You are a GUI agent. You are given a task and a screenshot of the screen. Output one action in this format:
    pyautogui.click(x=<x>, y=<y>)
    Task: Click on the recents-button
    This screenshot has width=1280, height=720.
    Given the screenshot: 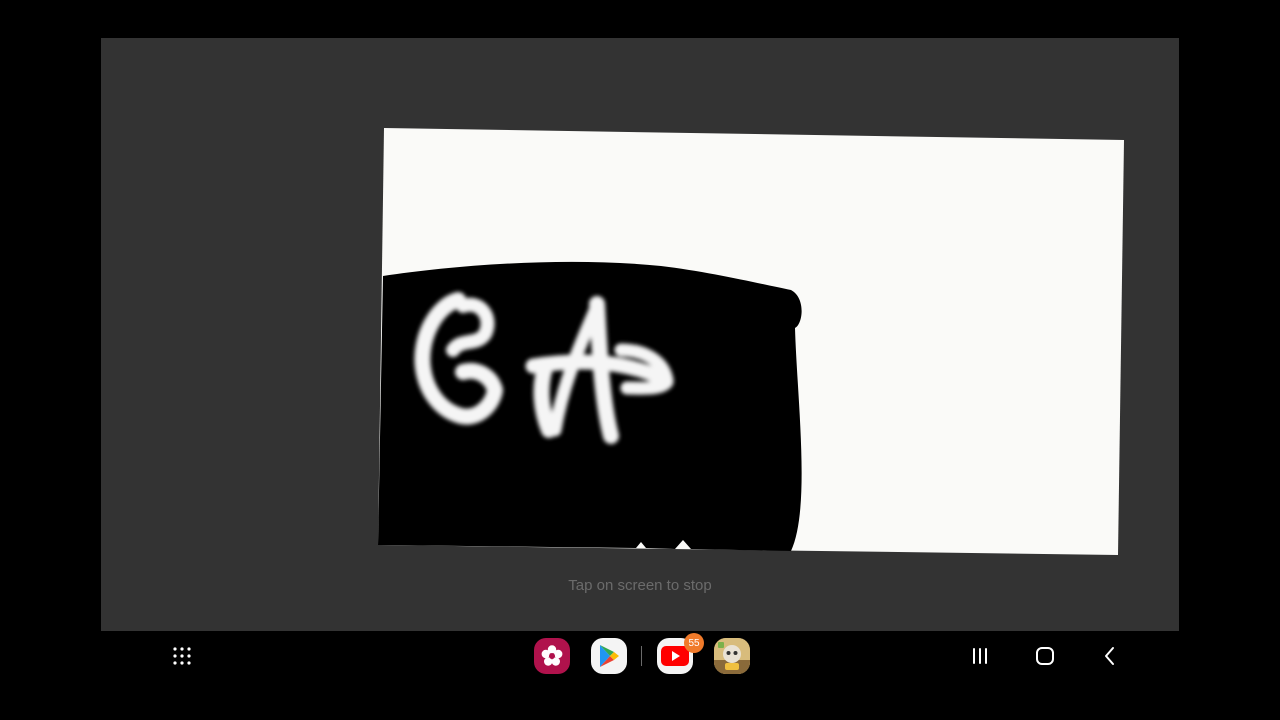 What is the action you would take?
    pyautogui.click(x=980, y=656)
    